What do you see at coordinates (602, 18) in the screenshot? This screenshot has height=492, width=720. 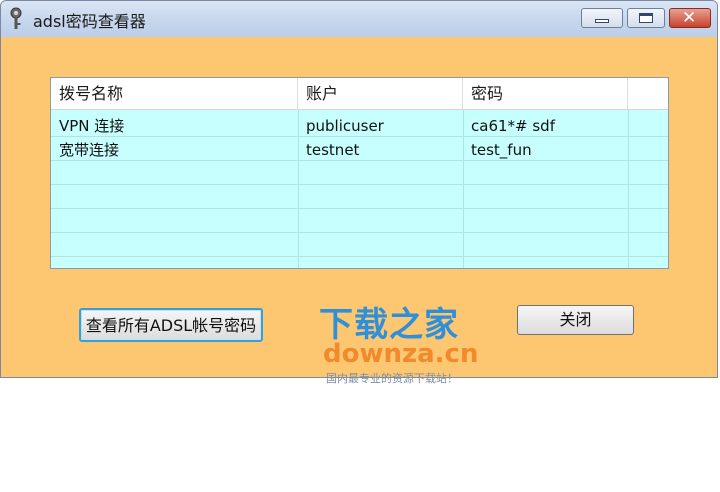 I see `minimize-button` at bounding box center [602, 18].